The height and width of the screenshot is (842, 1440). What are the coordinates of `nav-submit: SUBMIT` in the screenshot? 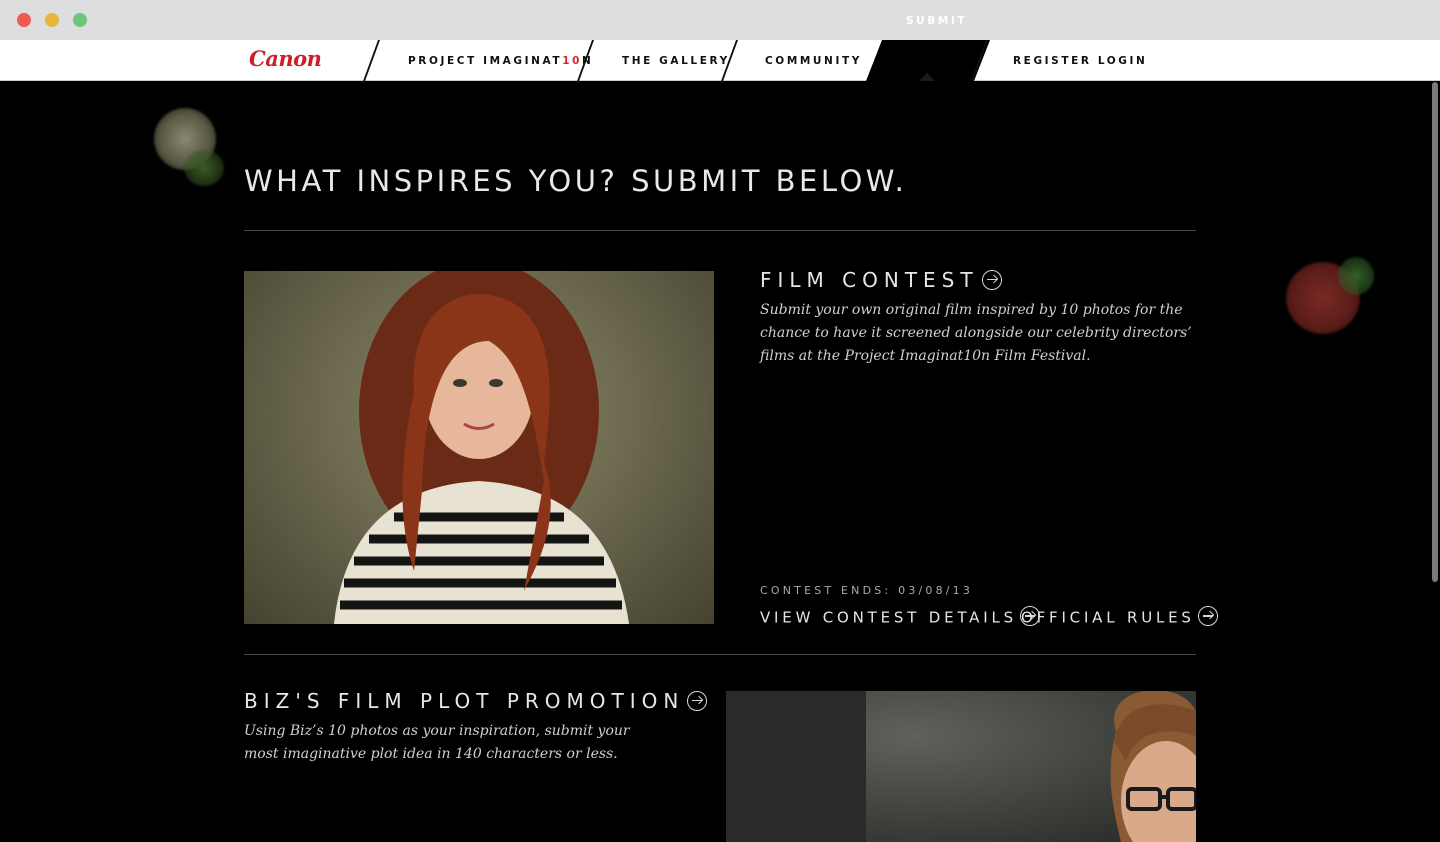 It's located at (936, 21).